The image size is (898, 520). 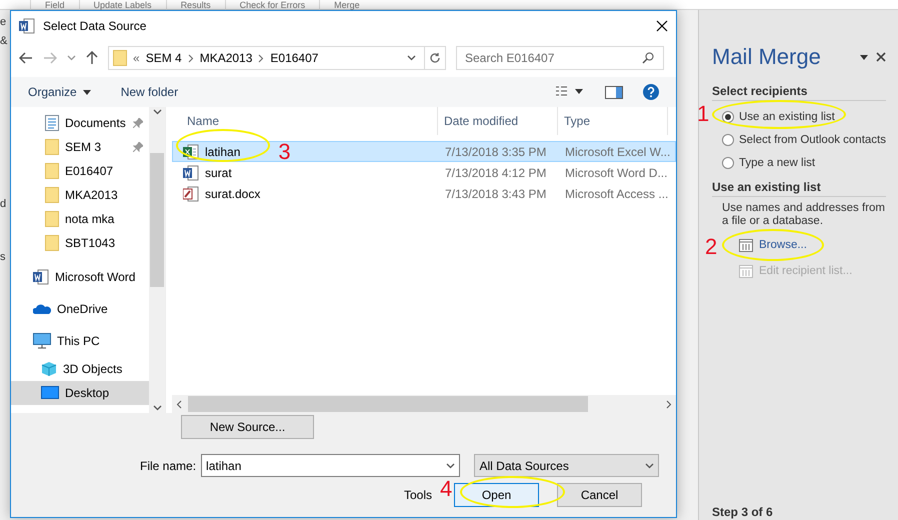 What do you see at coordinates (90, 219) in the screenshot?
I see `nav-label: nota mka` at bounding box center [90, 219].